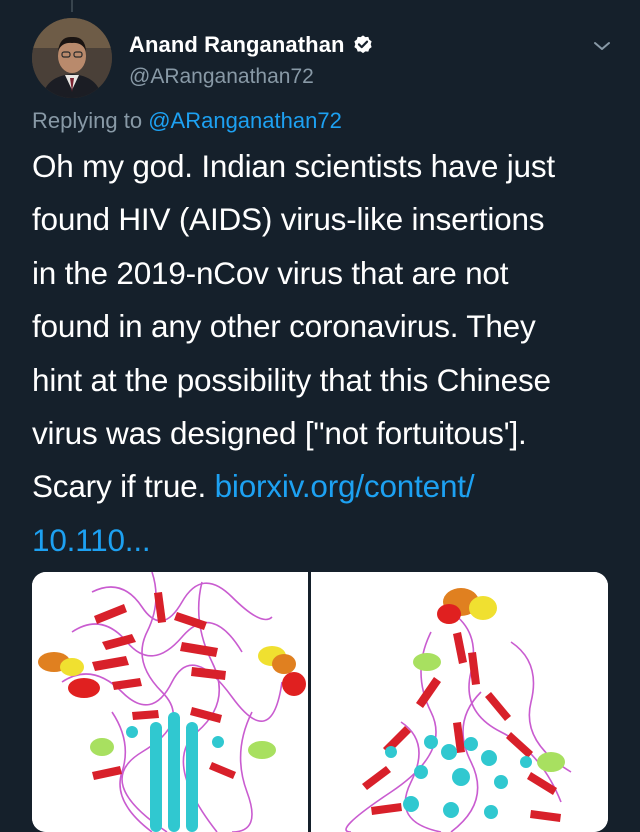 This screenshot has width=640, height=832. What do you see at coordinates (245, 120) in the screenshot?
I see `reply-mention-link: @ARanganathan72` at bounding box center [245, 120].